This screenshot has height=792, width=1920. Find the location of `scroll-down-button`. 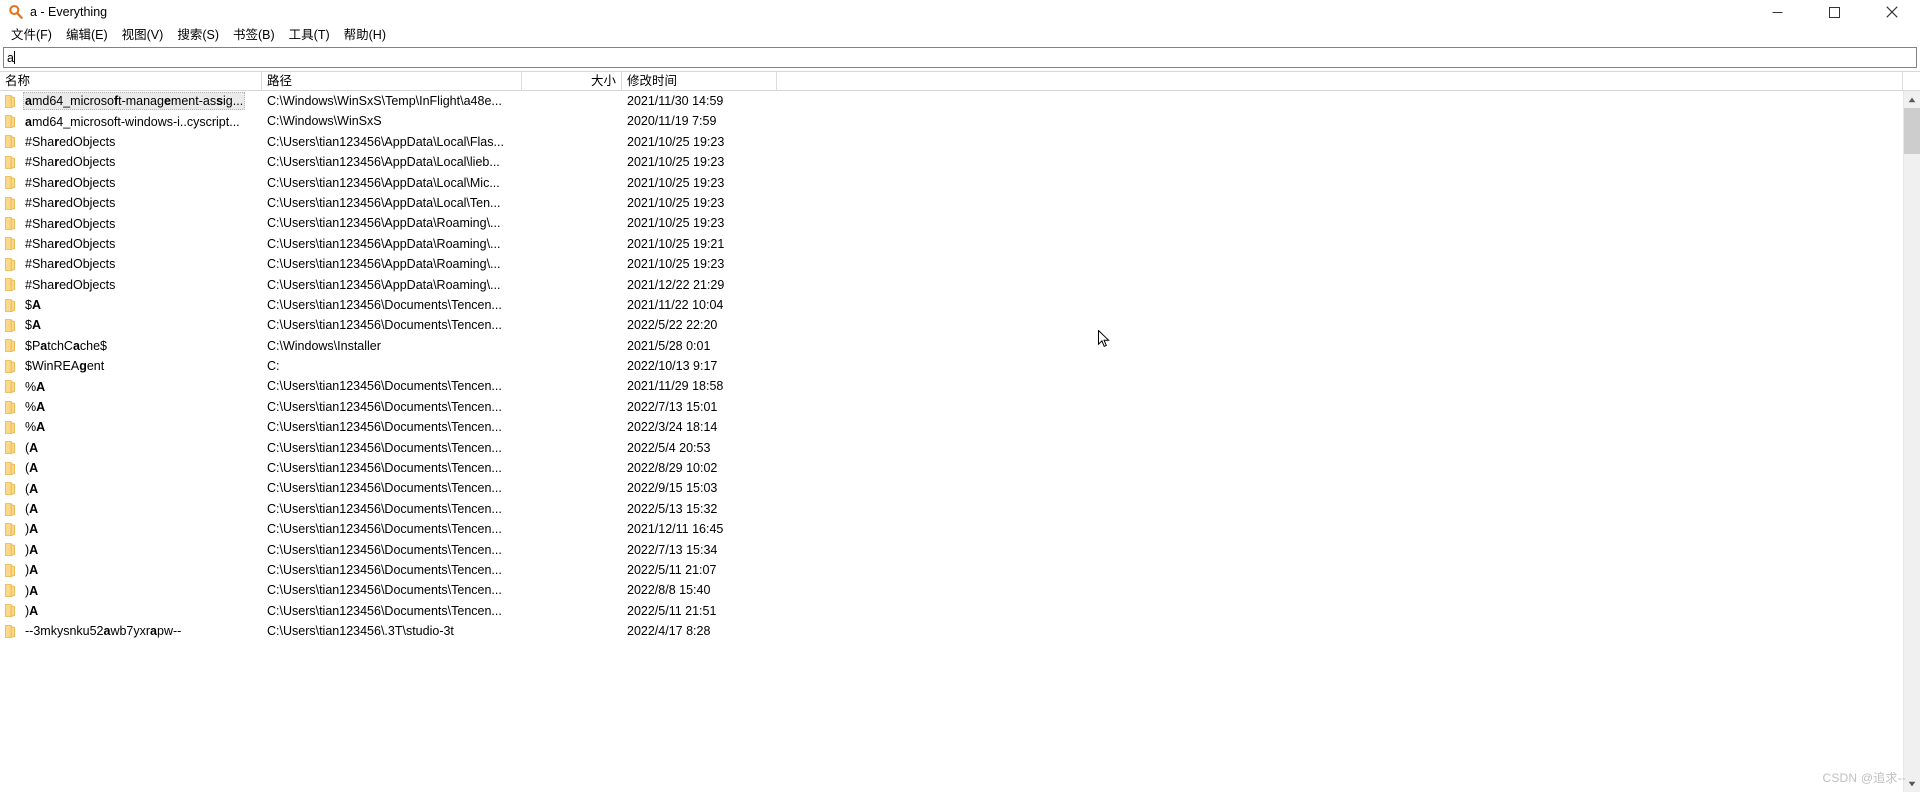

scroll-down-button is located at coordinates (1912, 783).